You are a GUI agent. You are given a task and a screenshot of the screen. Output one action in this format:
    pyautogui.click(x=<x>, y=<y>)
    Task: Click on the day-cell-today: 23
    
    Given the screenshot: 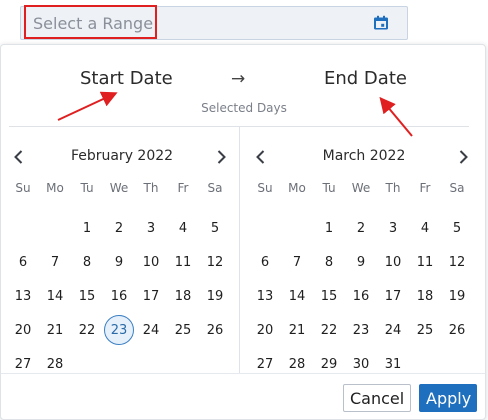 What is the action you would take?
    pyautogui.click(x=119, y=330)
    